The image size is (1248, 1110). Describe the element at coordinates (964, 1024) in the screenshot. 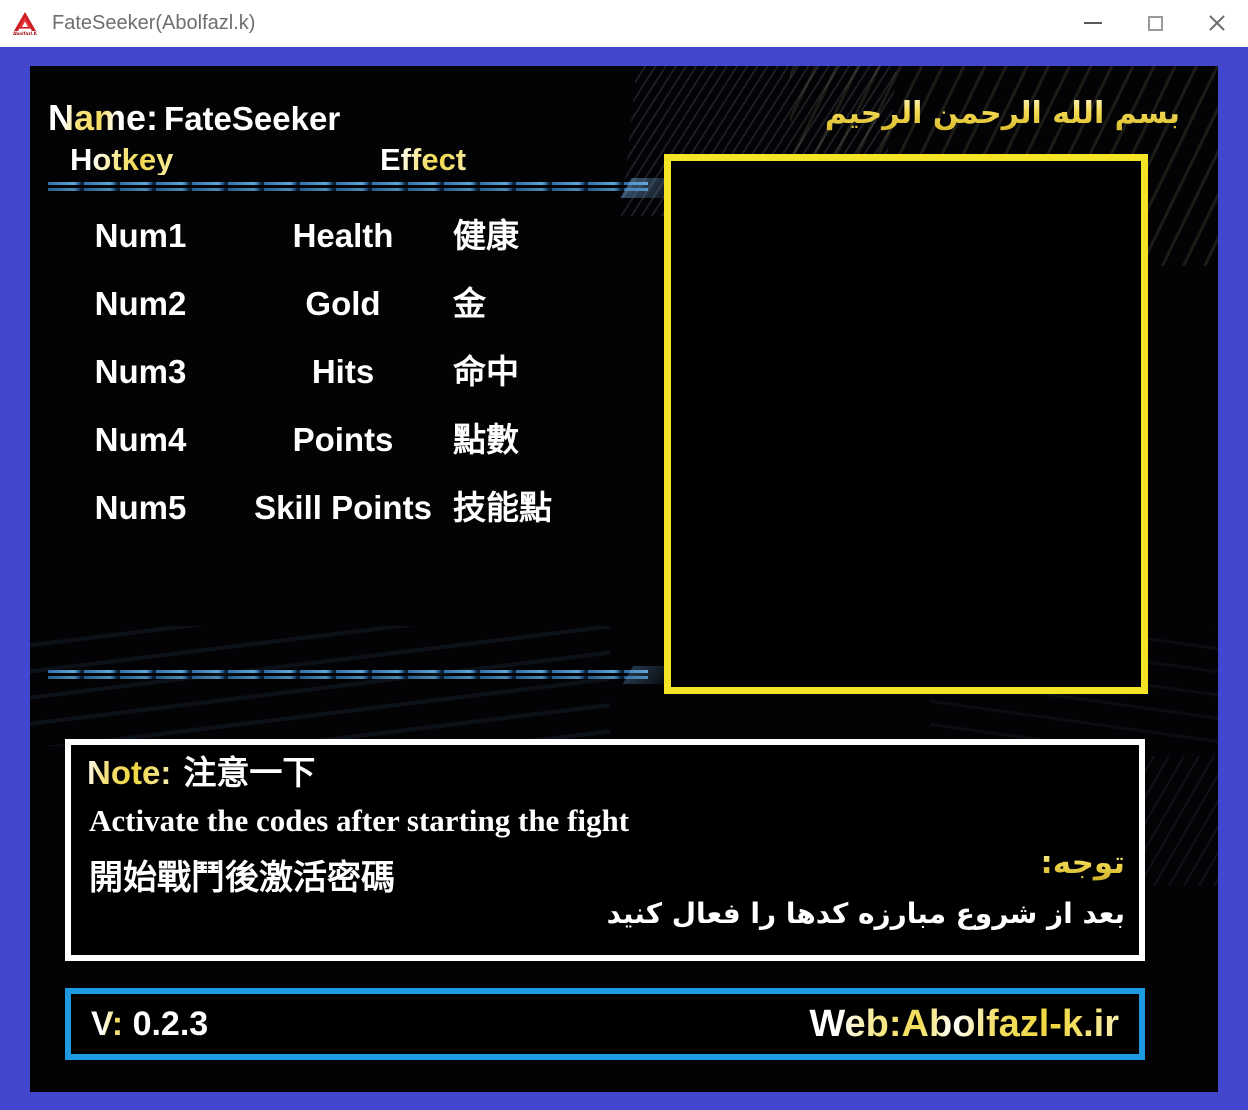

I see `website-link: Web:Abolfazl-k.ir` at that location.